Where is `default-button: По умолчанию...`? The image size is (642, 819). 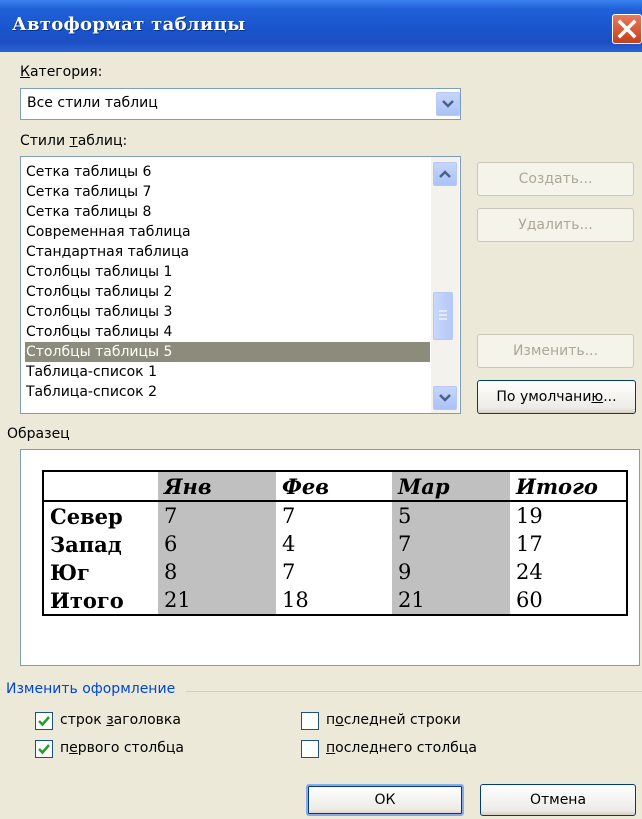
default-button: По умолчанию... is located at coordinates (556, 397).